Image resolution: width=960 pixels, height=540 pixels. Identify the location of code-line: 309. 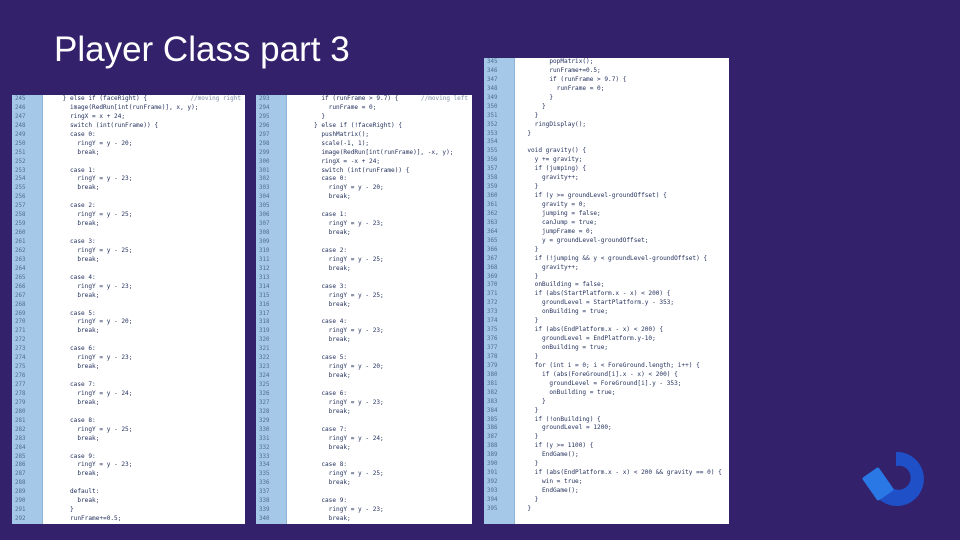
(364, 242).